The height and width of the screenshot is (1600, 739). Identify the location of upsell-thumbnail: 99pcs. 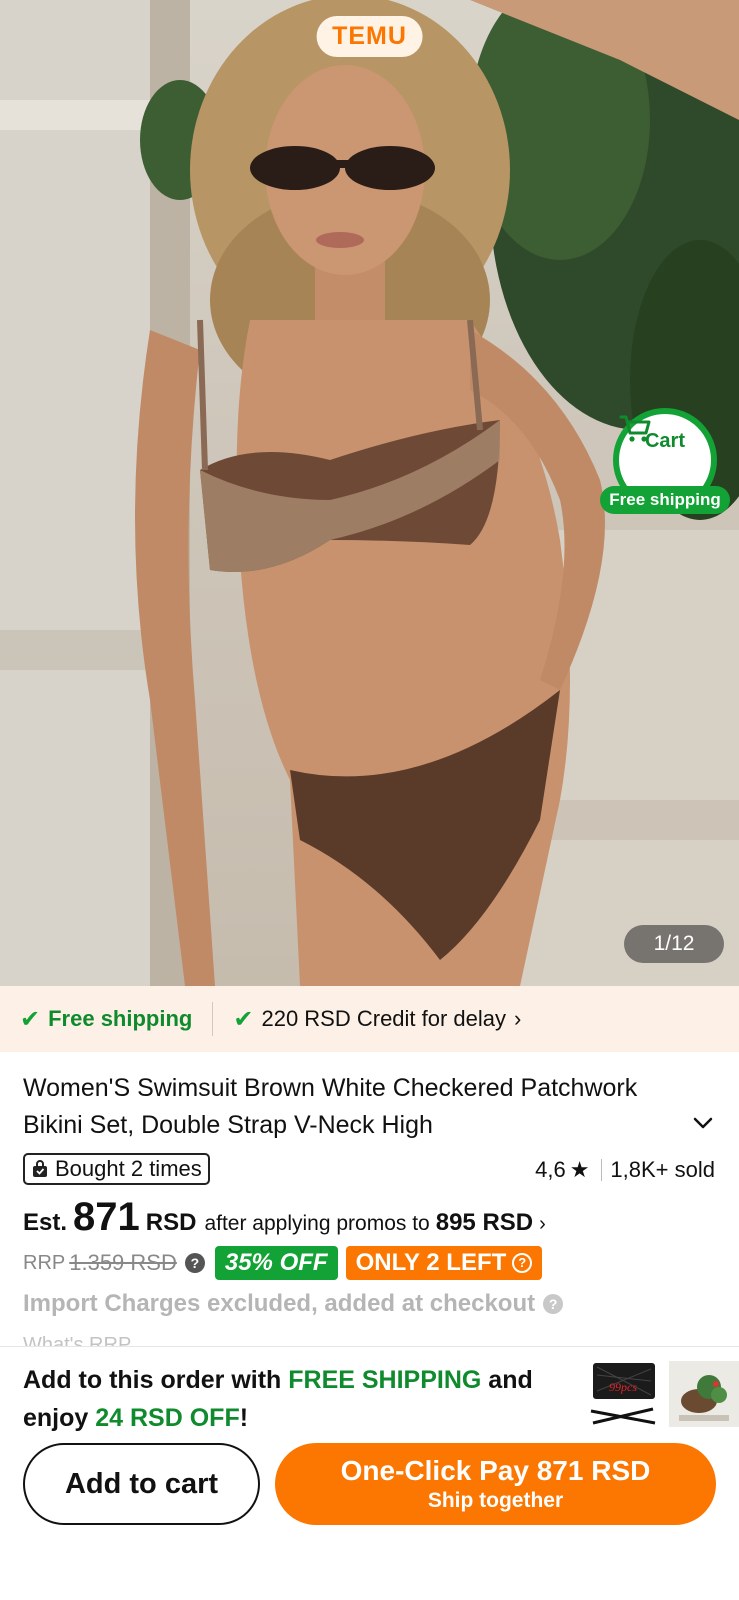
(624, 1394).